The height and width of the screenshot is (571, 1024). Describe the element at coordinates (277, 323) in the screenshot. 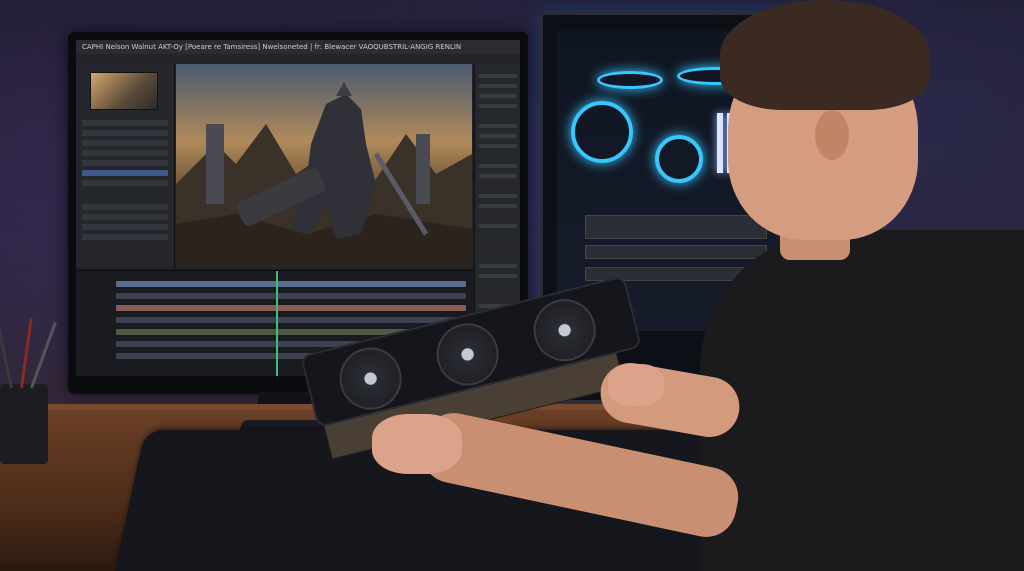

I see `timeline-playhead` at that location.